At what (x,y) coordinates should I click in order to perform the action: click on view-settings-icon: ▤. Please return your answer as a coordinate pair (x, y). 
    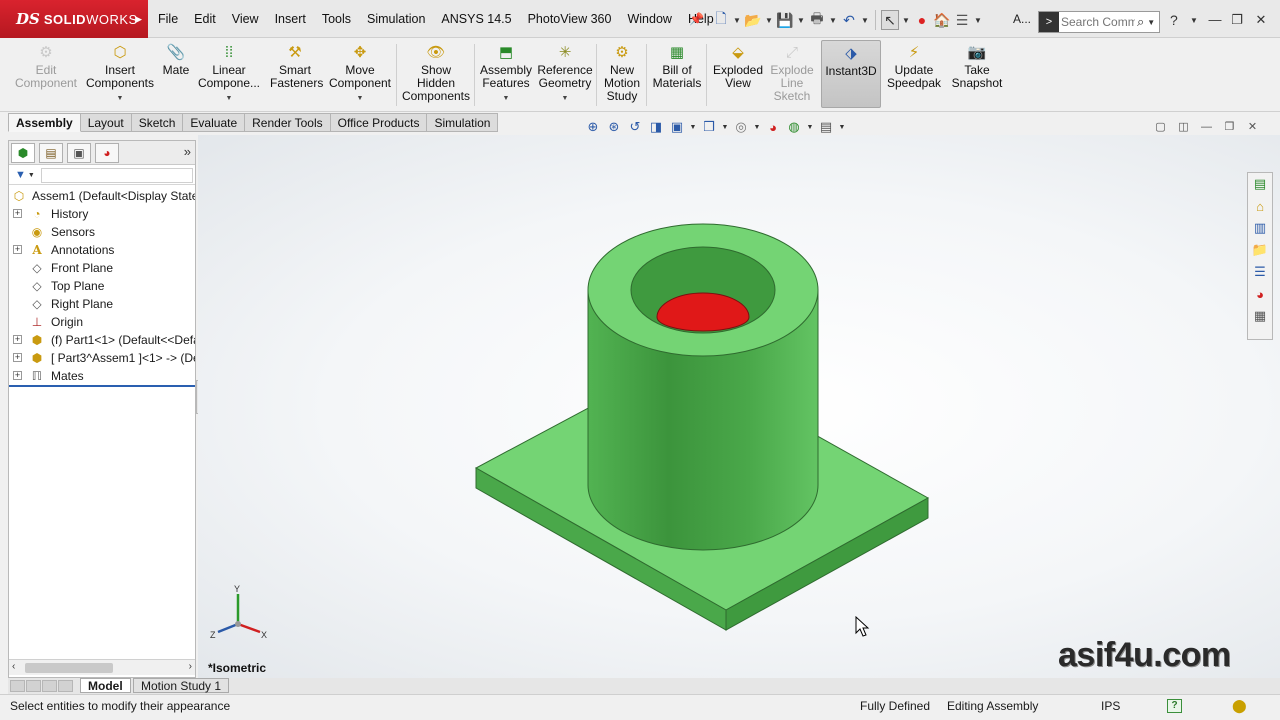
    Looking at the image, I should click on (826, 127).